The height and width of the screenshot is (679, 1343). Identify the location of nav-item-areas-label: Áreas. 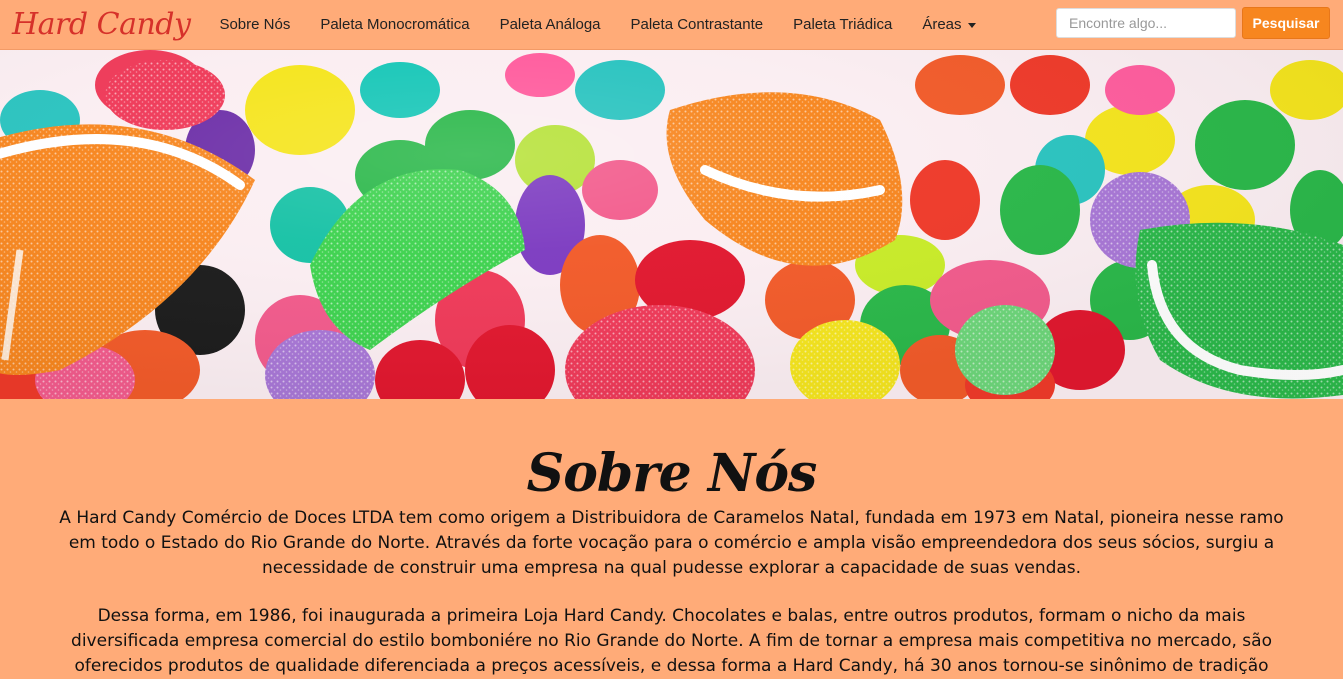
(942, 24).